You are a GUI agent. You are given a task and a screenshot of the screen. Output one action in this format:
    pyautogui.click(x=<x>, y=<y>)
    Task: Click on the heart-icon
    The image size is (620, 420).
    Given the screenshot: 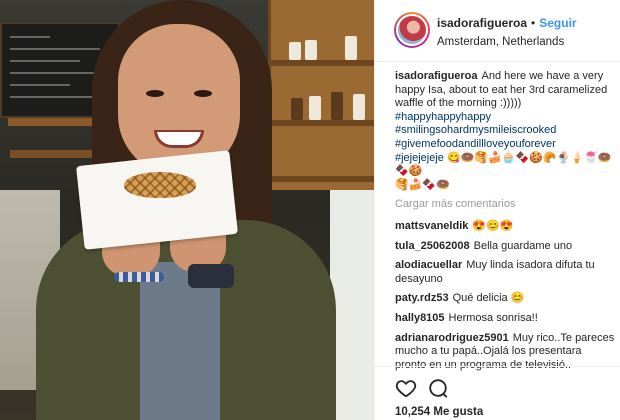 What is the action you would take?
    pyautogui.click(x=406, y=388)
    